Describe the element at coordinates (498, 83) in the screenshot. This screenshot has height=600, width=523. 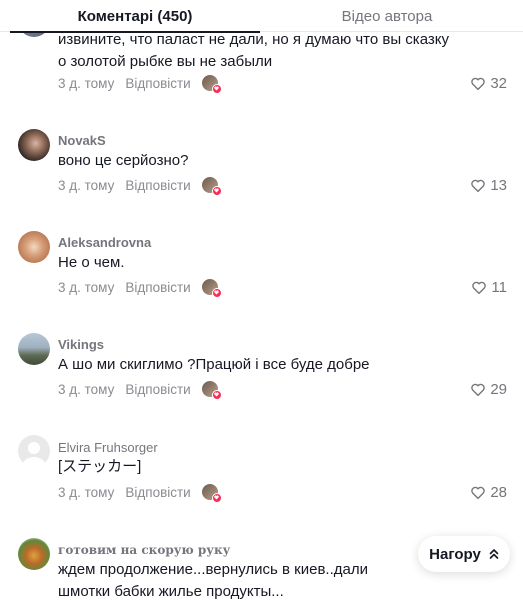
I see `like-count: 32` at that location.